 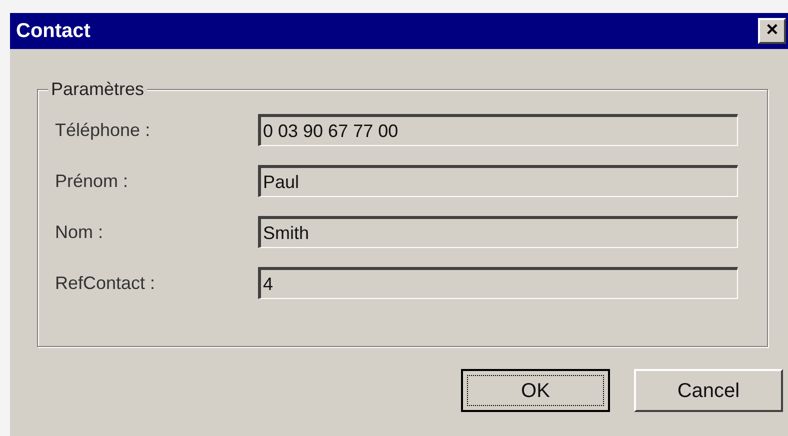 What do you see at coordinates (105, 283) in the screenshot?
I see `field-label: RefContact :` at bounding box center [105, 283].